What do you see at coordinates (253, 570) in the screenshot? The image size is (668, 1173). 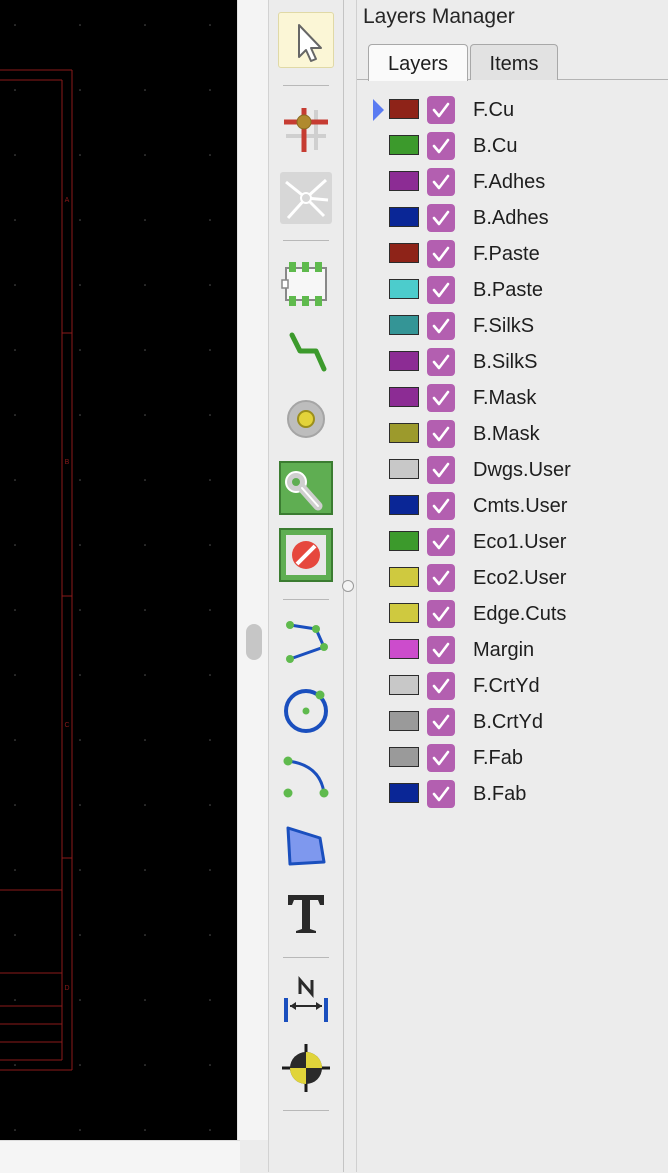 I see `canvas-vertical-scrollbar` at bounding box center [253, 570].